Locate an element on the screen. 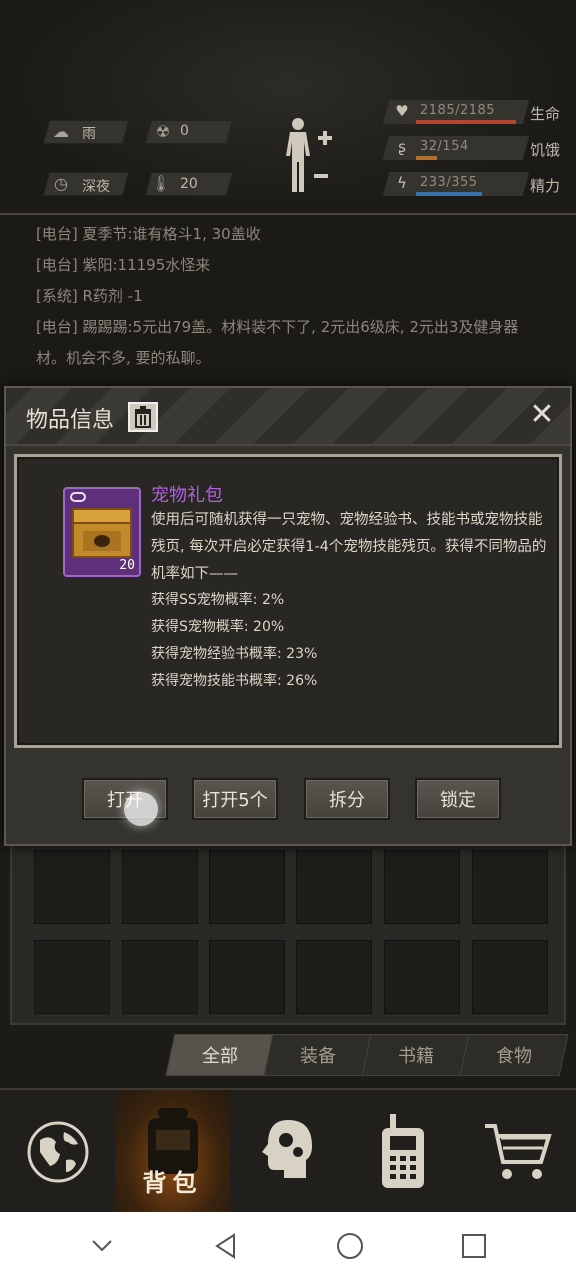 The height and width of the screenshot is (1280, 576). health-fill is located at coordinates (466, 122).